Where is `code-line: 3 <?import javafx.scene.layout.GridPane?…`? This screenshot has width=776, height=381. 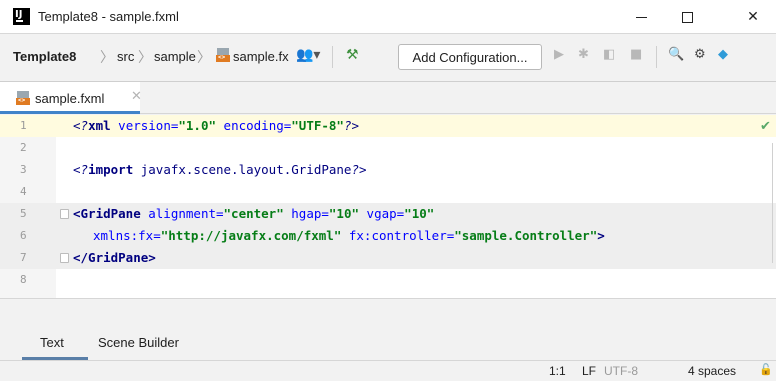
code-line: 3 <?import javafx.scene.layout.GridPane?… is located at coordinates (388, 170).